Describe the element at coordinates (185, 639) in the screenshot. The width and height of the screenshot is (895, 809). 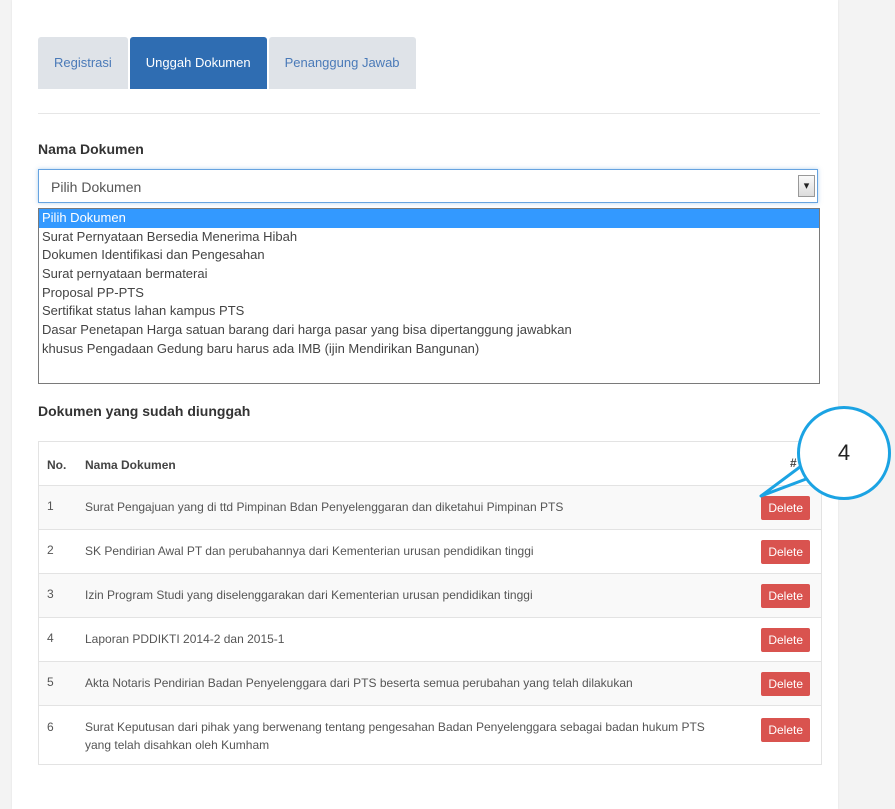
I see `row-document-name: Laporan PDDIKTI 2014-2 dan 2015-1` at that location.